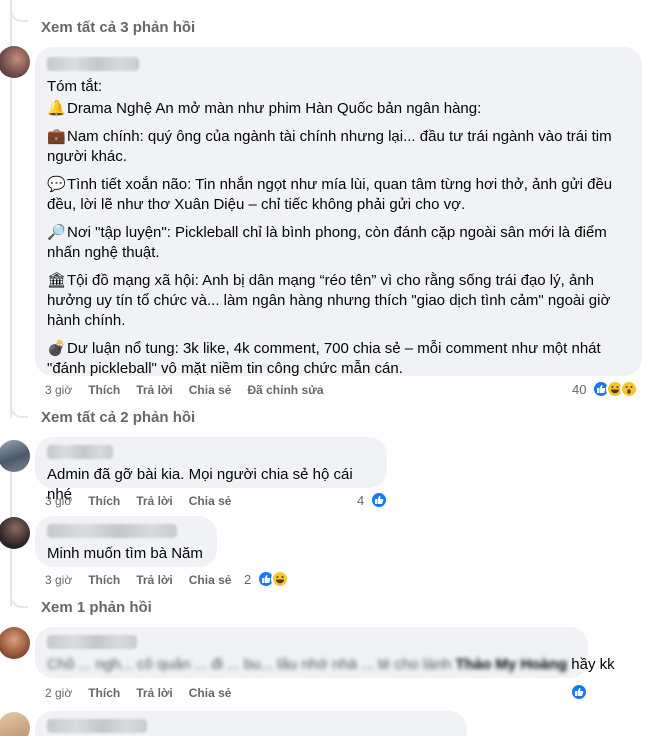 The height and width of the screenshot is (736, 652). I want to click on bell-icon: 🔔, so click(56, 108).